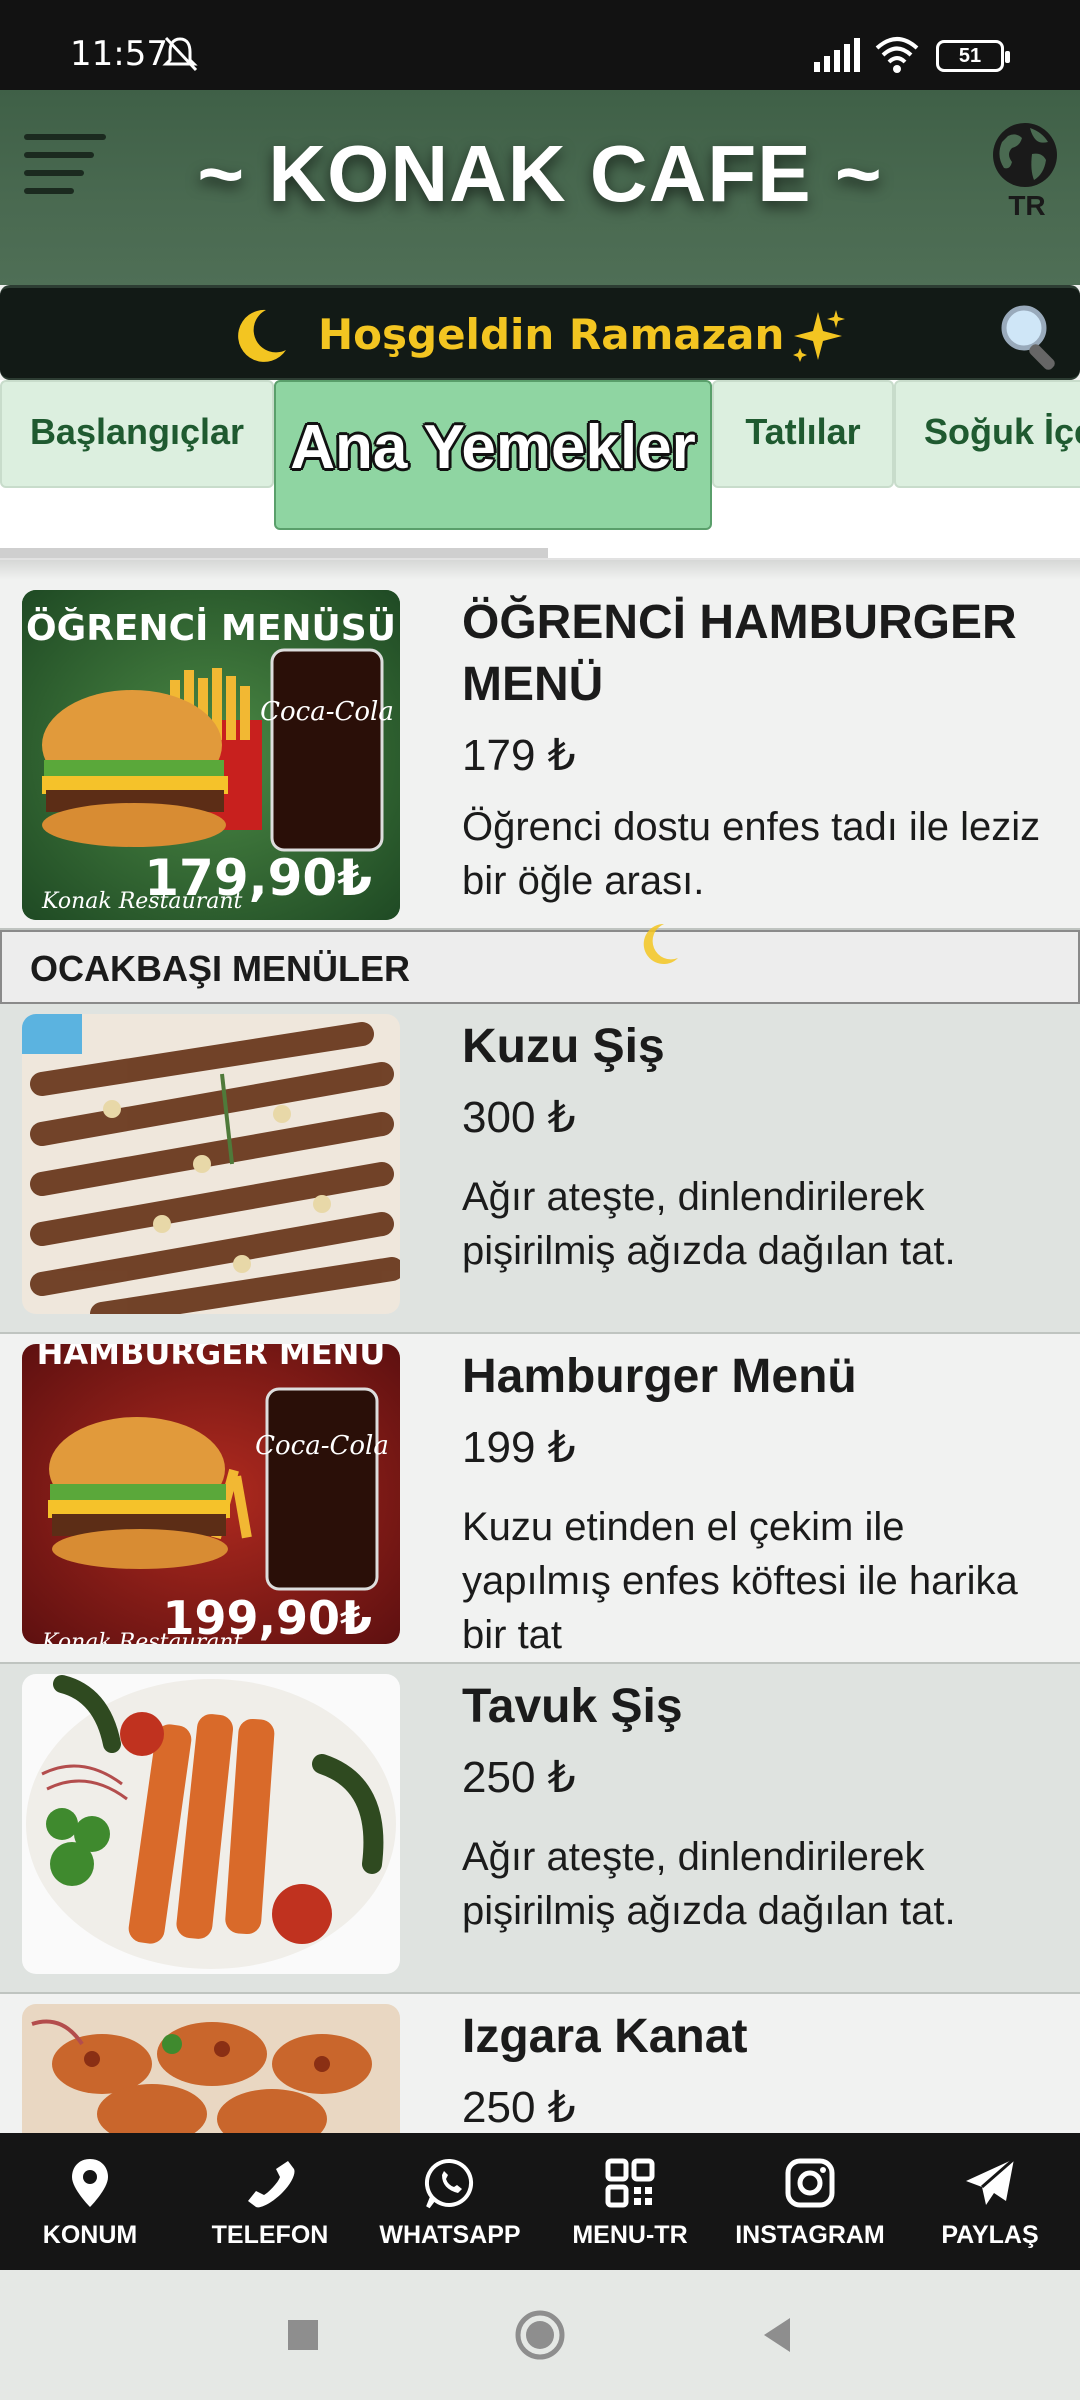 This screenshot has width=1080, height=2400. I want to click on home-icon, so click(540, 2335).